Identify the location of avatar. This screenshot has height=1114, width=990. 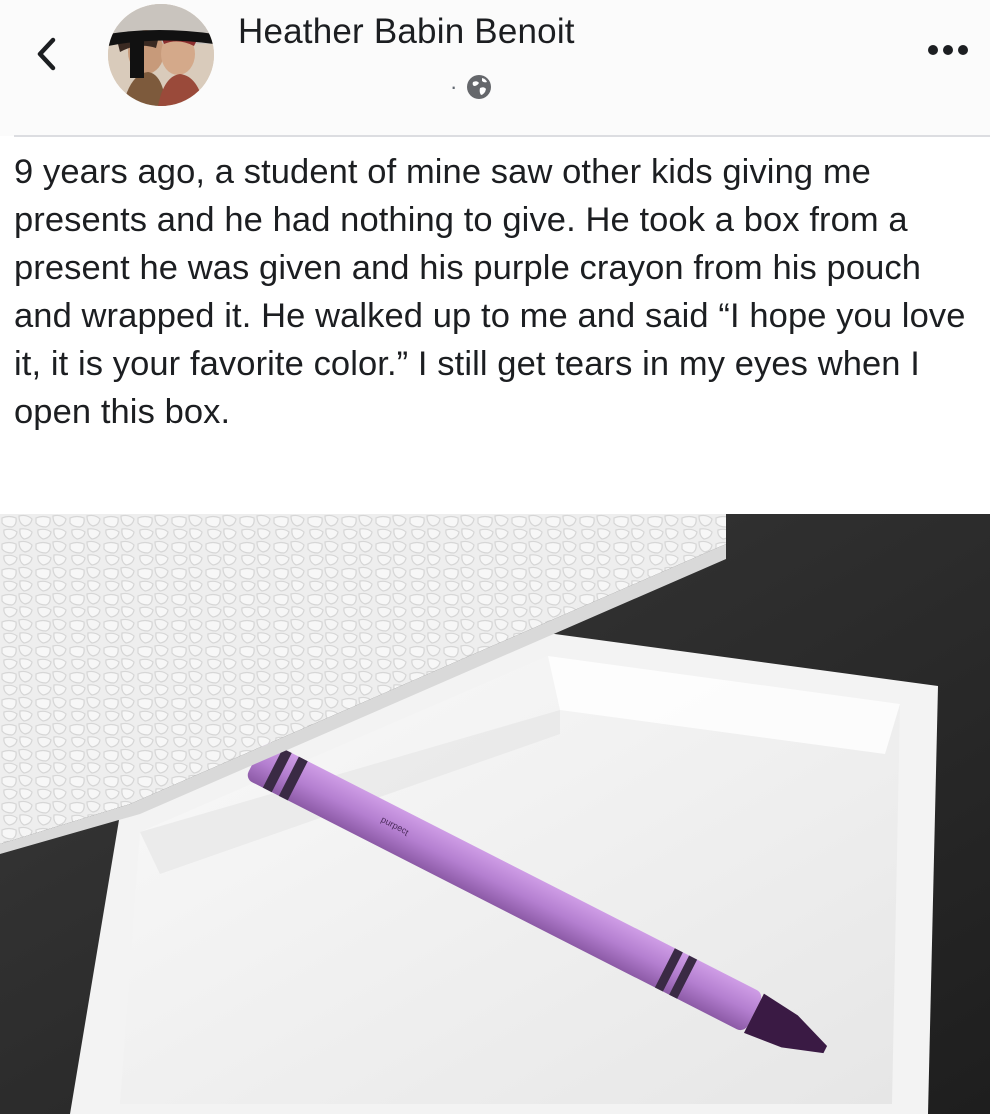
(161, 55).